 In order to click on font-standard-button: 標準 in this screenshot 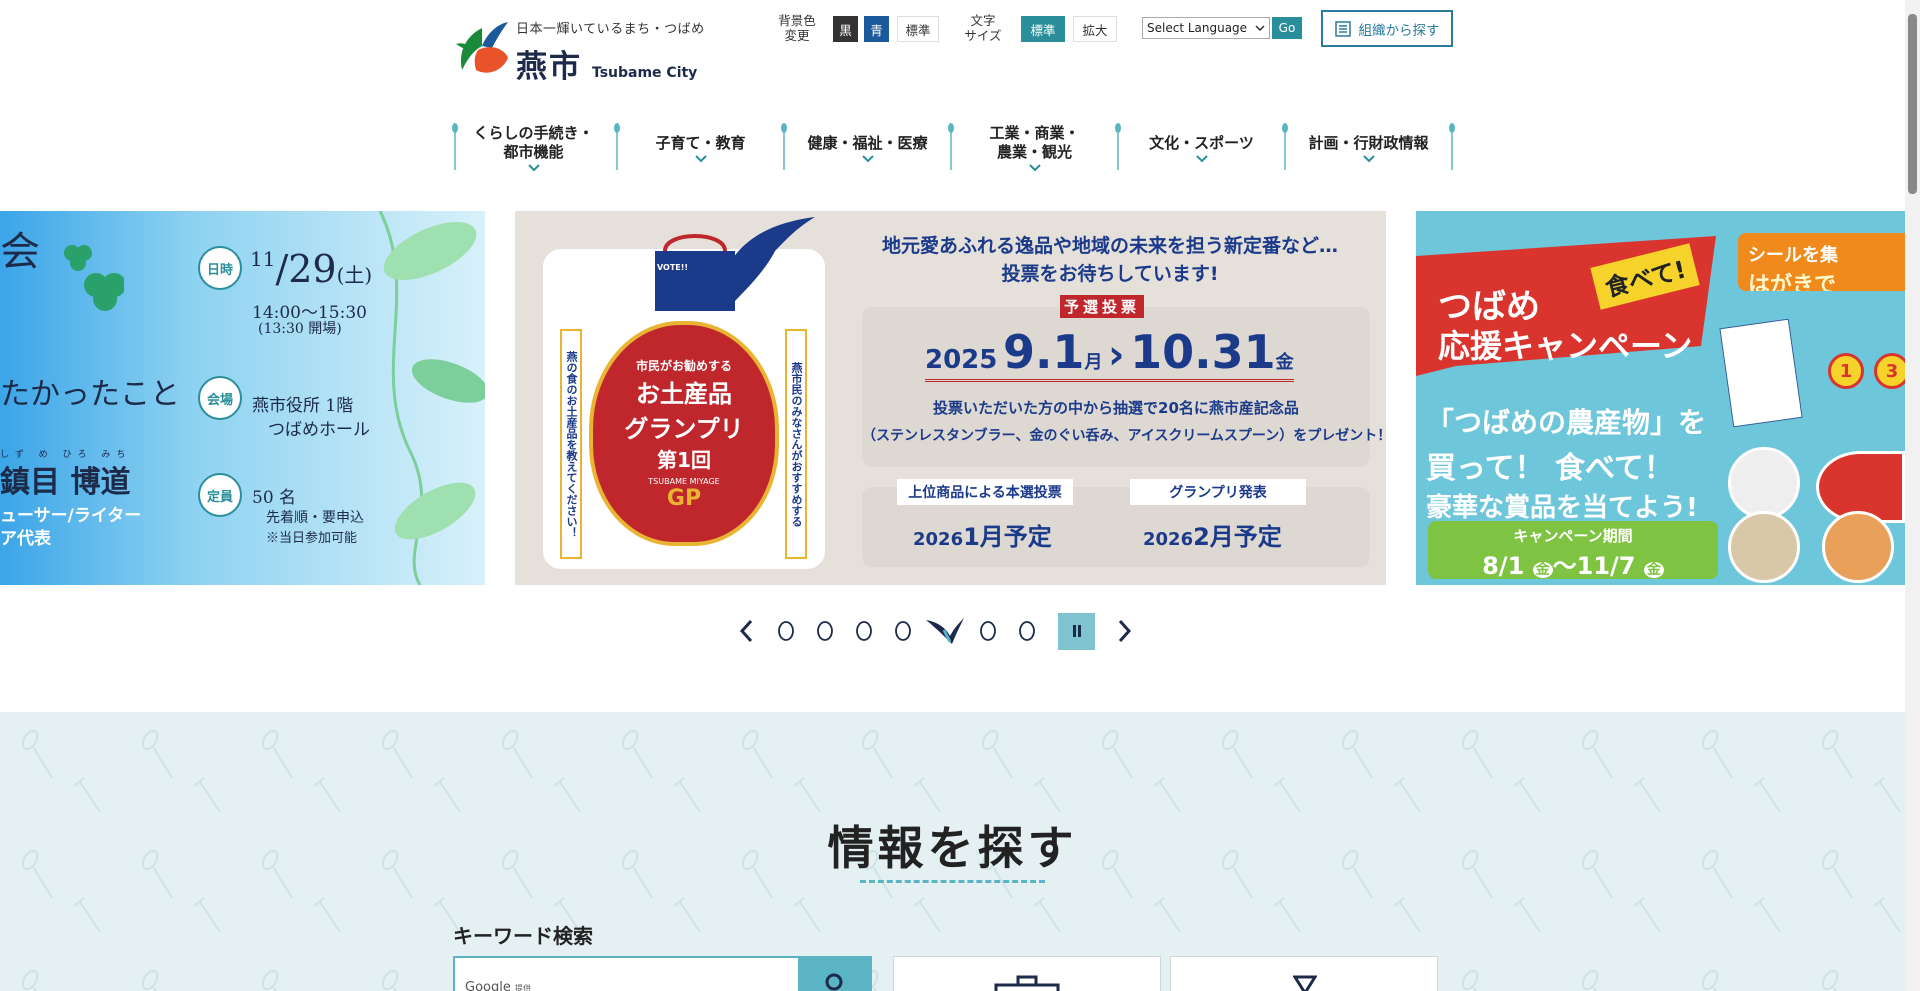, I will do `click(1043, 29)`.